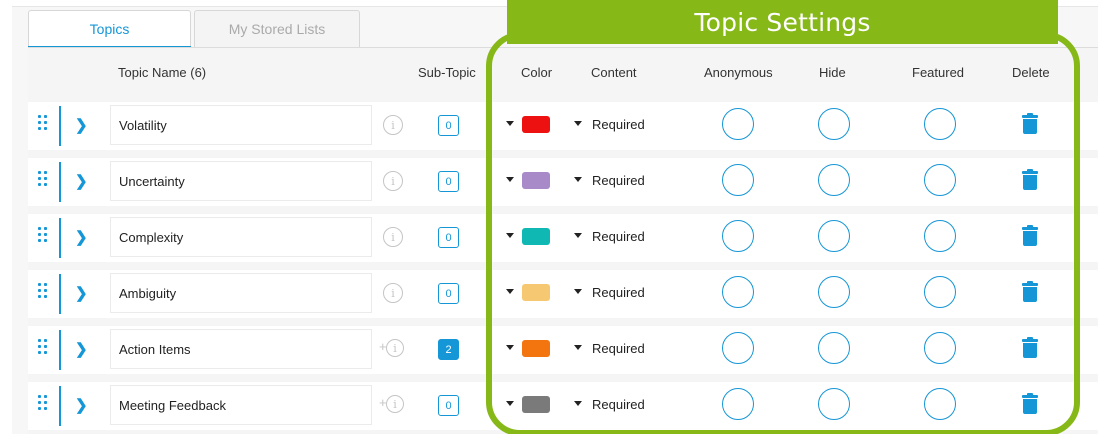 The image size is (1110, 434). I want to click on column-featured: Featured, so click(938, 72).